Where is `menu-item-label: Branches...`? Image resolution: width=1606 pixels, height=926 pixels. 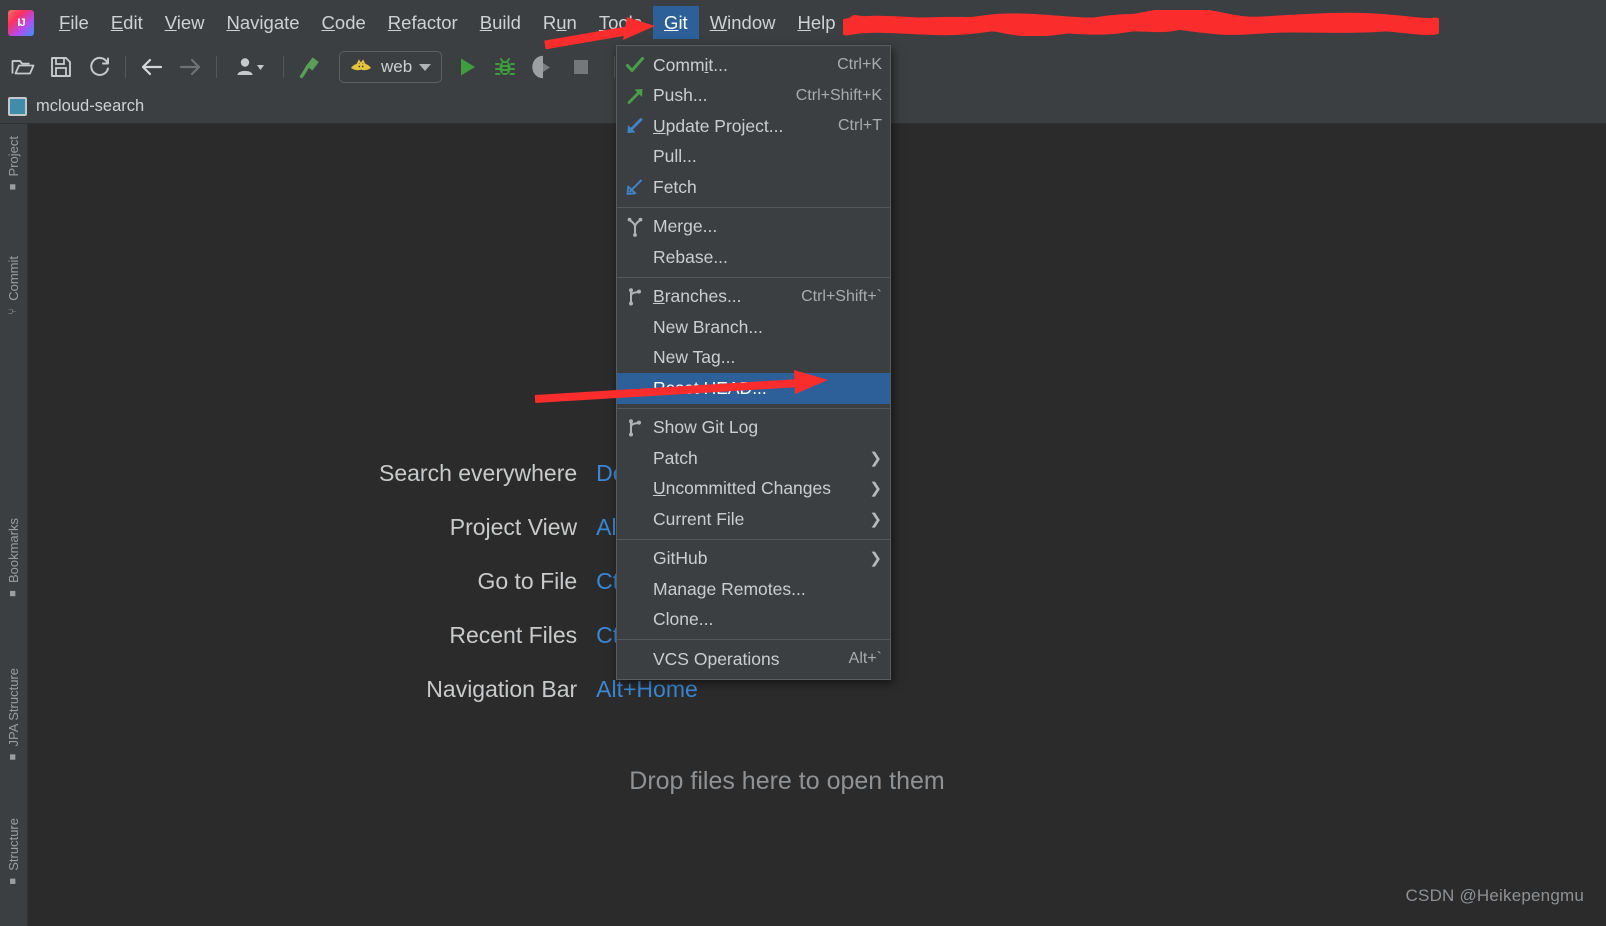
menu-item-label: Branches... is located at coordinates (697, 296).